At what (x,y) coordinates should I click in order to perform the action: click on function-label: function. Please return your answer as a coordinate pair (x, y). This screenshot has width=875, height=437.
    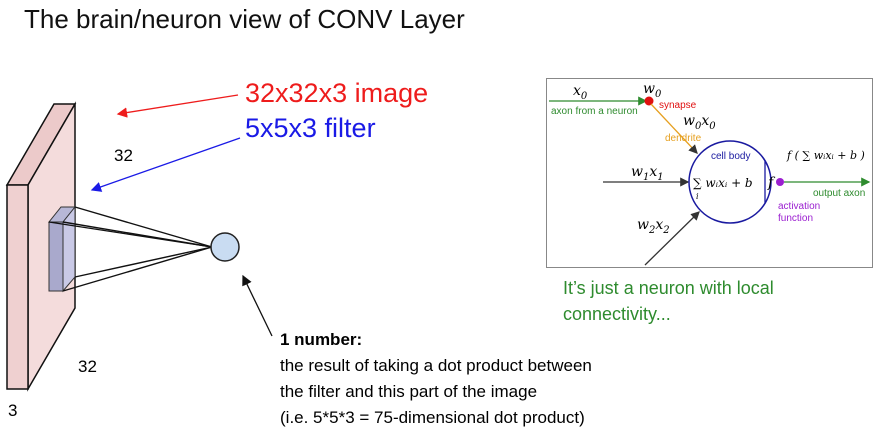
    Looking at the image, I should click on (795, 218).